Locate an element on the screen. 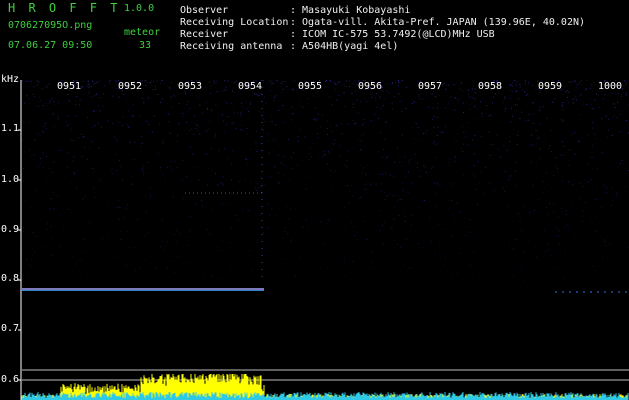 This screenshot has height=400, width=629. freq-tick-0.8: 0.8 is located at coordinates (10, 278).